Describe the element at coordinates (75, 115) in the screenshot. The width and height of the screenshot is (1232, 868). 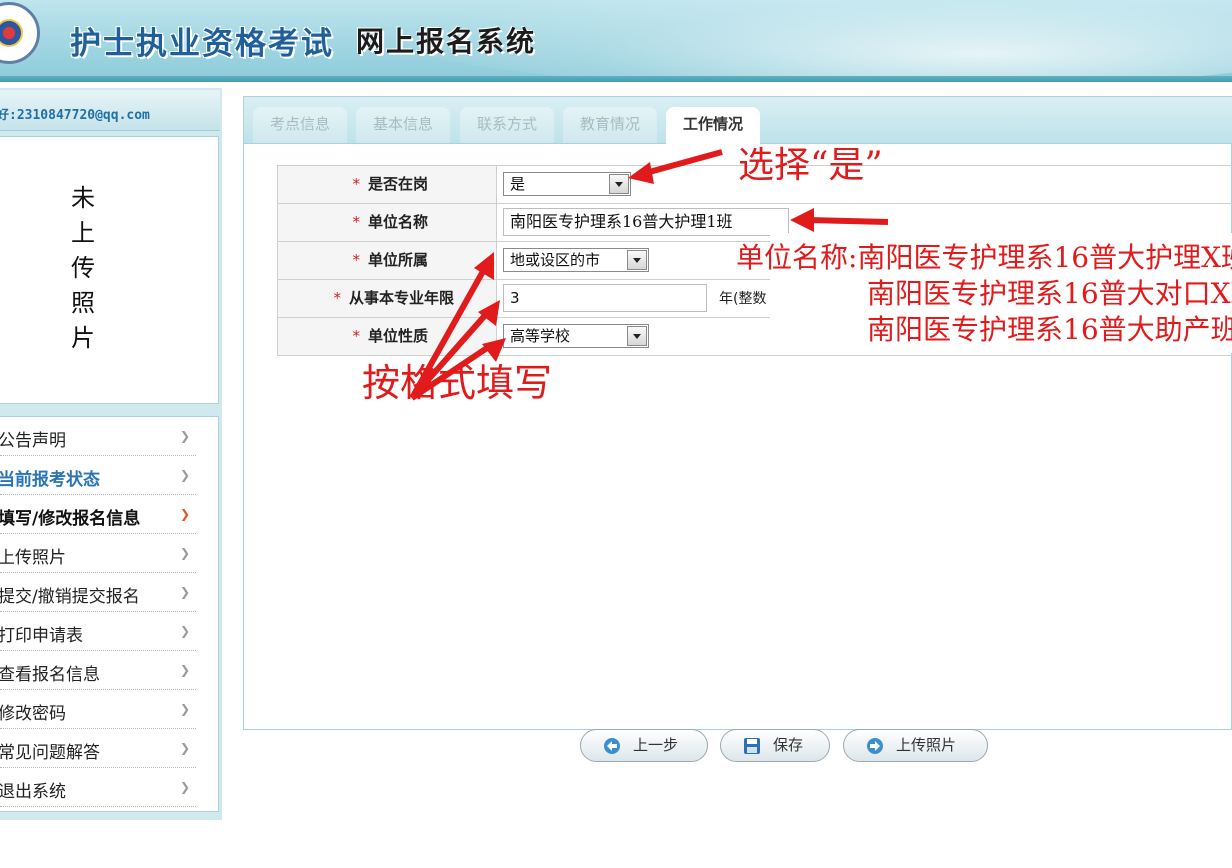
I see `user-greeting: 好:2310847720@qq.com` at that location.